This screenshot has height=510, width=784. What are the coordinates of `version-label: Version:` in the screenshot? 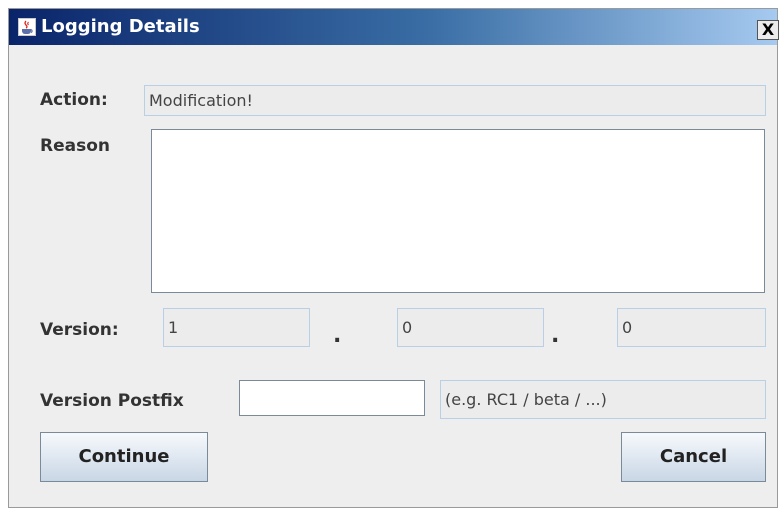 It's located at (79, 330).